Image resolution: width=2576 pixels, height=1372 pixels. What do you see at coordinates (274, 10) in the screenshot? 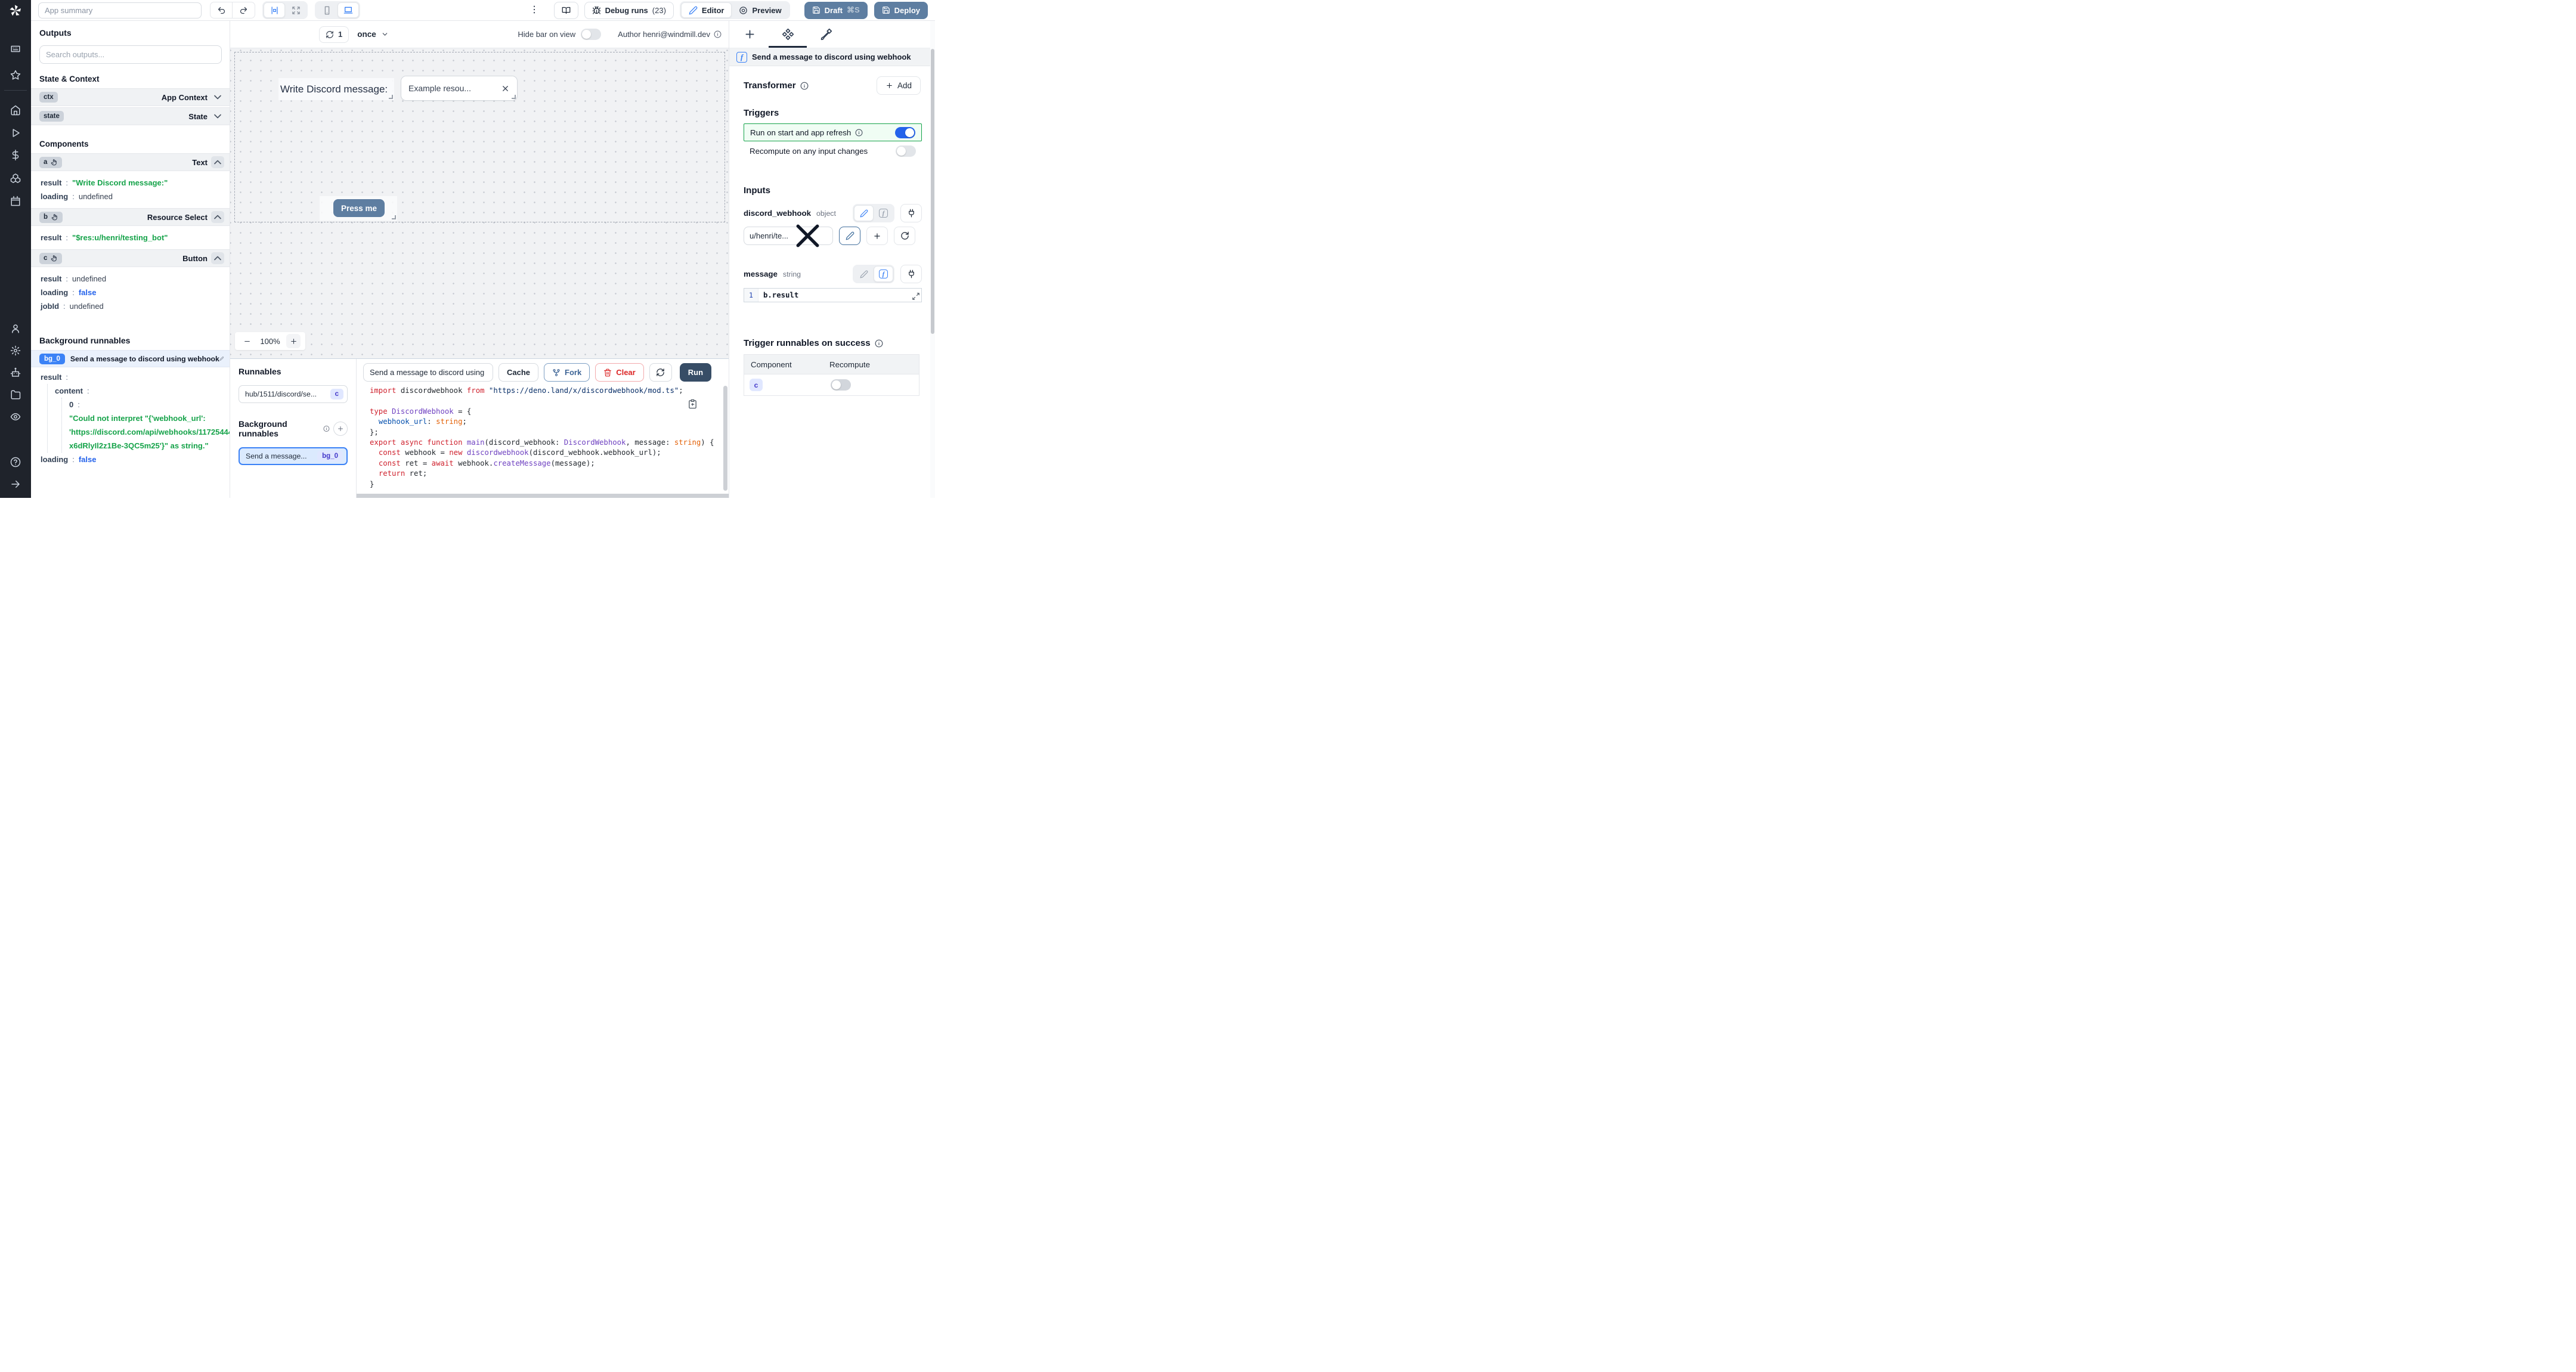
I see `center-layout-button` at bounding box center [274, 10].